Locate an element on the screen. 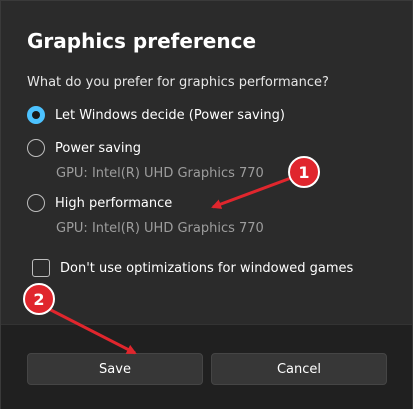 The height and width of the screenshot is (409, 413). save-button: Save is located at coordinates (115, 369).